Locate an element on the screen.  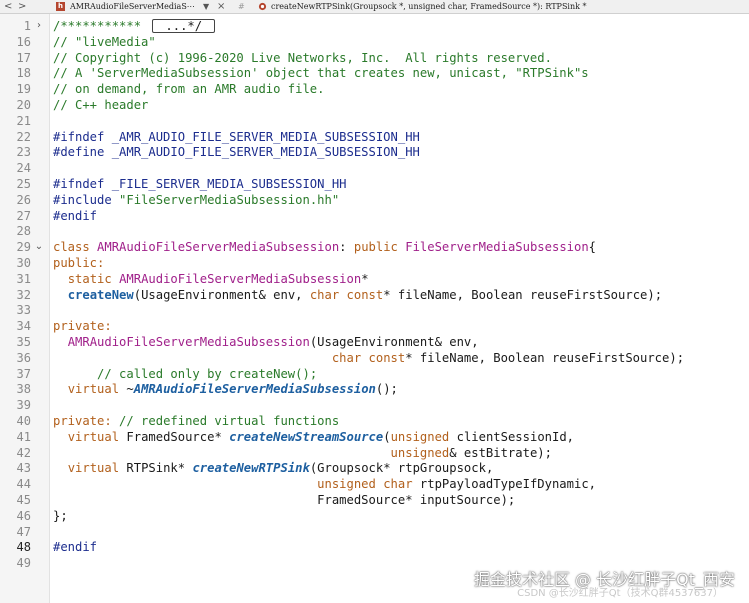
code-line: unsigned char rtpPayloadTypeIfDynamic, is located at coordinates (324, 484).